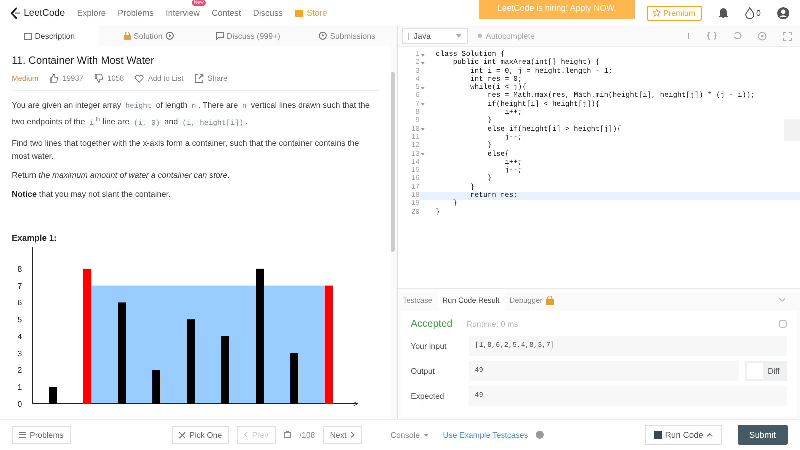 The image size is (800, 450). What do you see at coordinates (268, 13) in the screenshot?
I see `nav-link: Discuss` at bounding box center [268, 13].